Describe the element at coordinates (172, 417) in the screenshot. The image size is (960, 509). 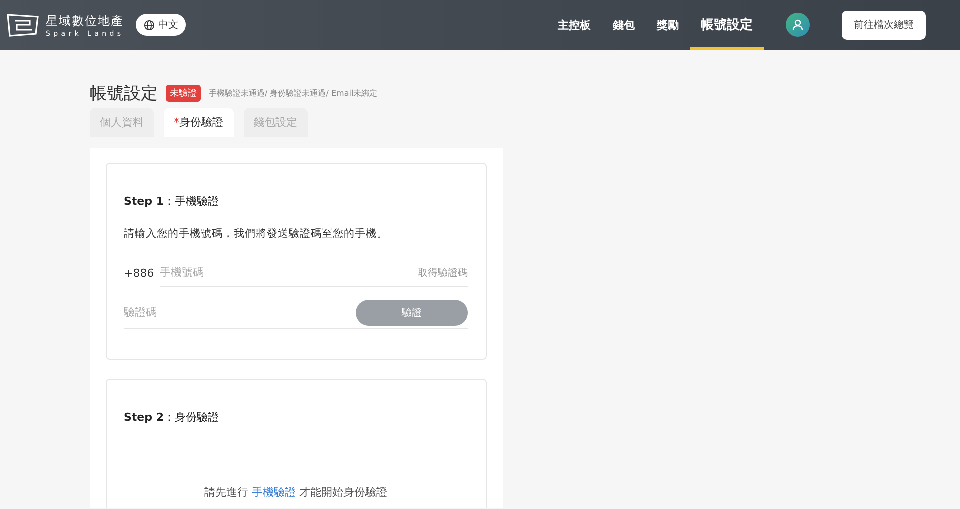
I see `step-title: Step 2：身份驗證` at that location.